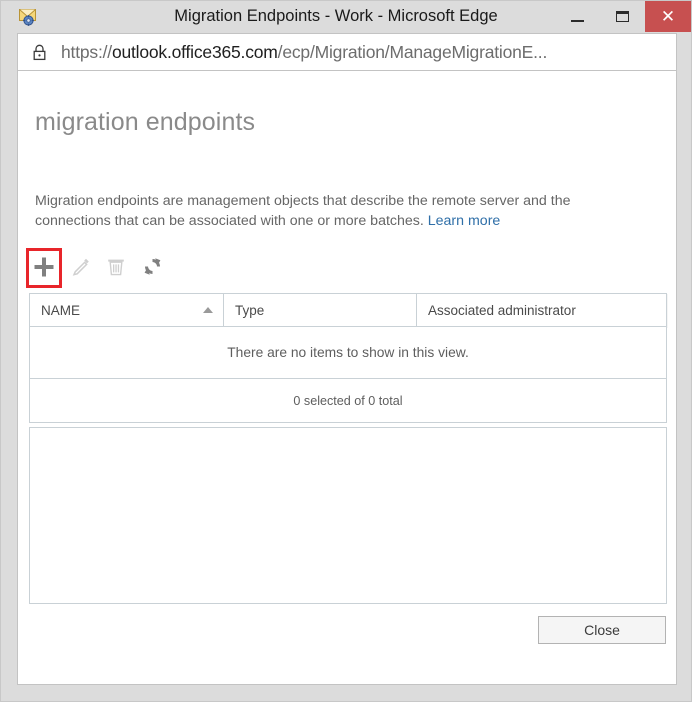  What do you see at coordinates (145, 122) in the screenshot?
I see `page-title: migration endpoints` at bounding box center [145, 122].